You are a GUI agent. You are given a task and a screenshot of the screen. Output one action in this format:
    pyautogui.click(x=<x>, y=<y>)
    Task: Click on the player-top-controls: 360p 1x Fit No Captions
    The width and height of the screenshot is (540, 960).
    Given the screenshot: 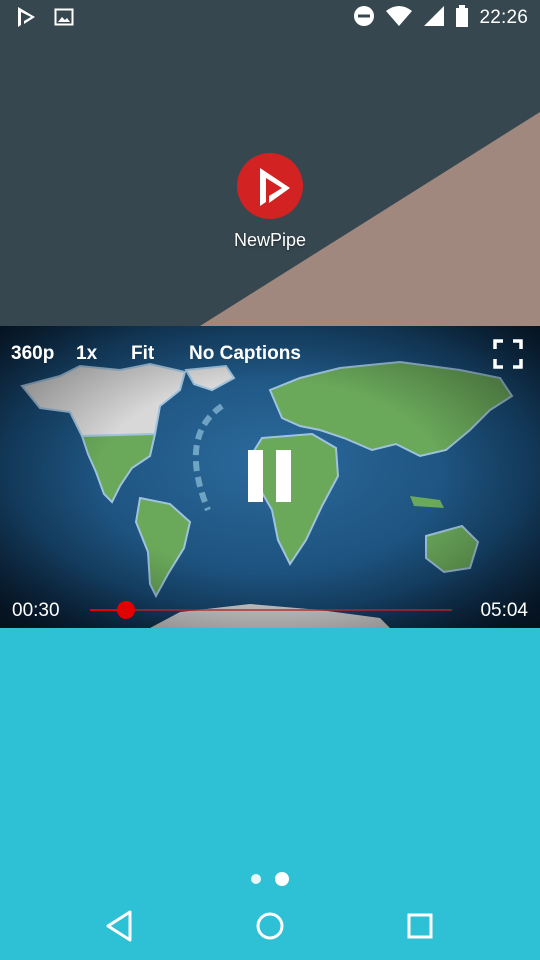 What is the action you would take?
    pyautogui.click(x=270, y=356)
    